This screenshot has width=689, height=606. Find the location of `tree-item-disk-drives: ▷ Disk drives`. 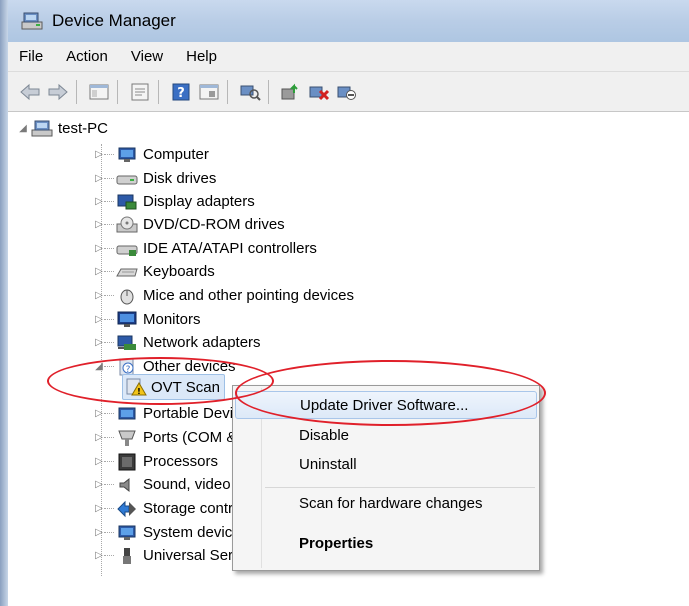

tree-item-disk-drives: ▷ Disk drives is located at coordinates (155, 178).